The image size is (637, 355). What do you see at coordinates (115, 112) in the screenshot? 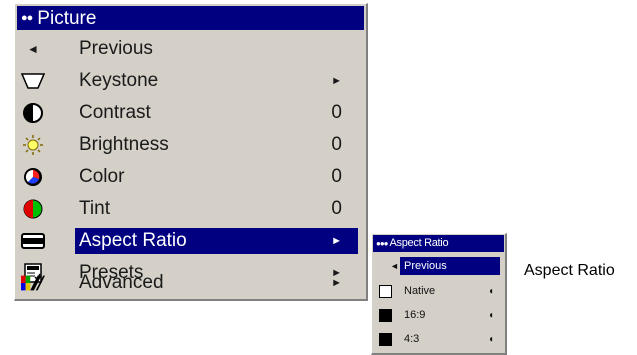
I see `menu-item-label: Contrast` at bounding box center [115, 112].